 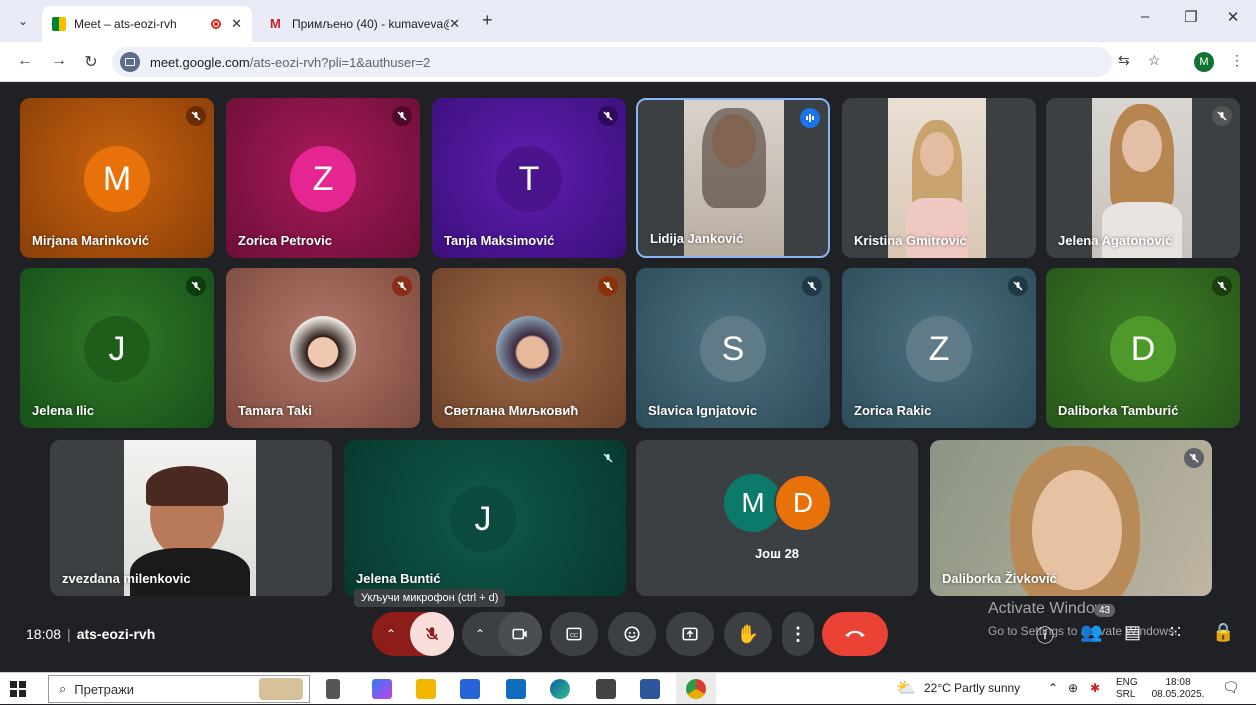 What do you see at coordinates (1071, 518) in the screenshot?
I see `participant-tile: Daliborka Živković` at bounding box center [1071, 518].